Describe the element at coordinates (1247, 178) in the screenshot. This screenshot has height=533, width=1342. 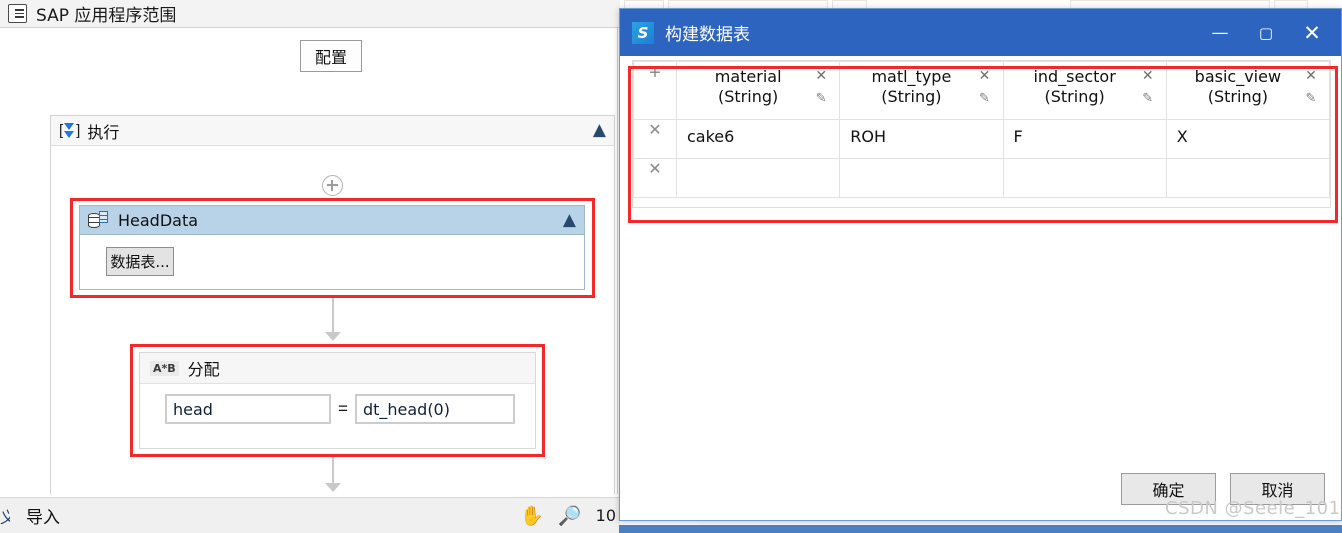
I see `cell-basic-view` at that location.